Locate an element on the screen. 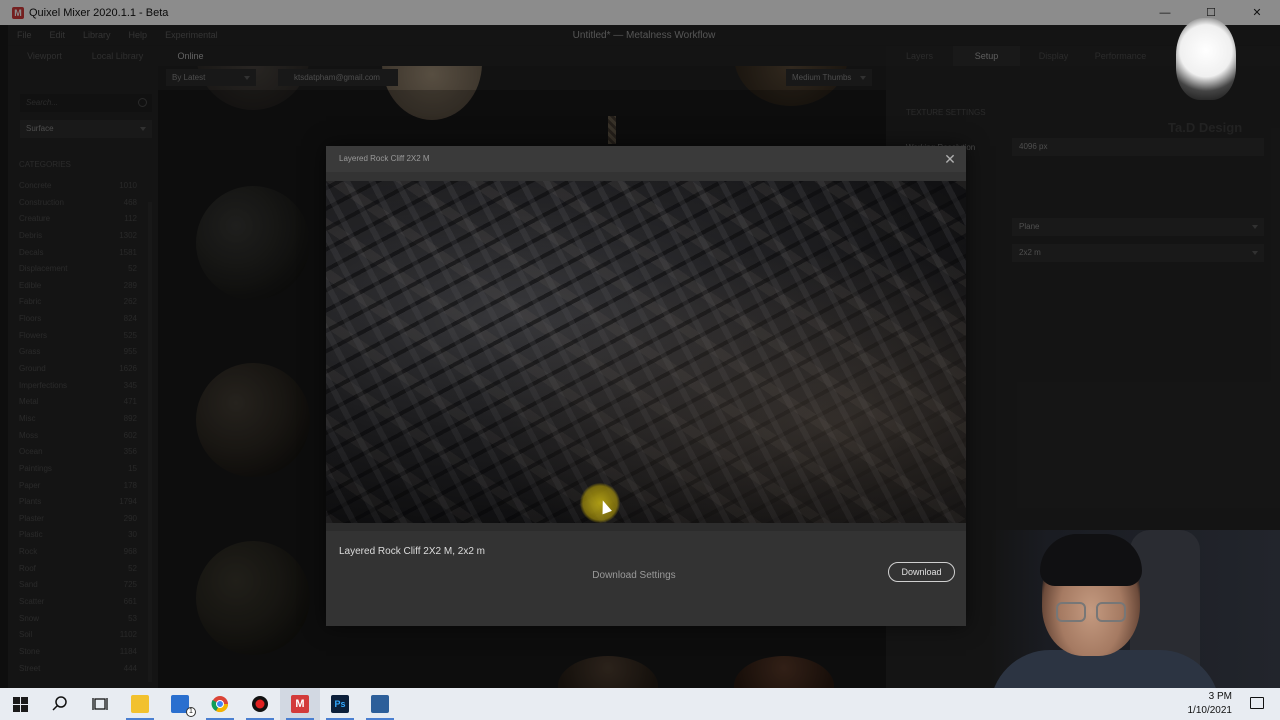 The image size is (1280, 720). windows-taskbar: 1 M Ps 3 PM 1/10/2021 is located at coordinates (640, 704).